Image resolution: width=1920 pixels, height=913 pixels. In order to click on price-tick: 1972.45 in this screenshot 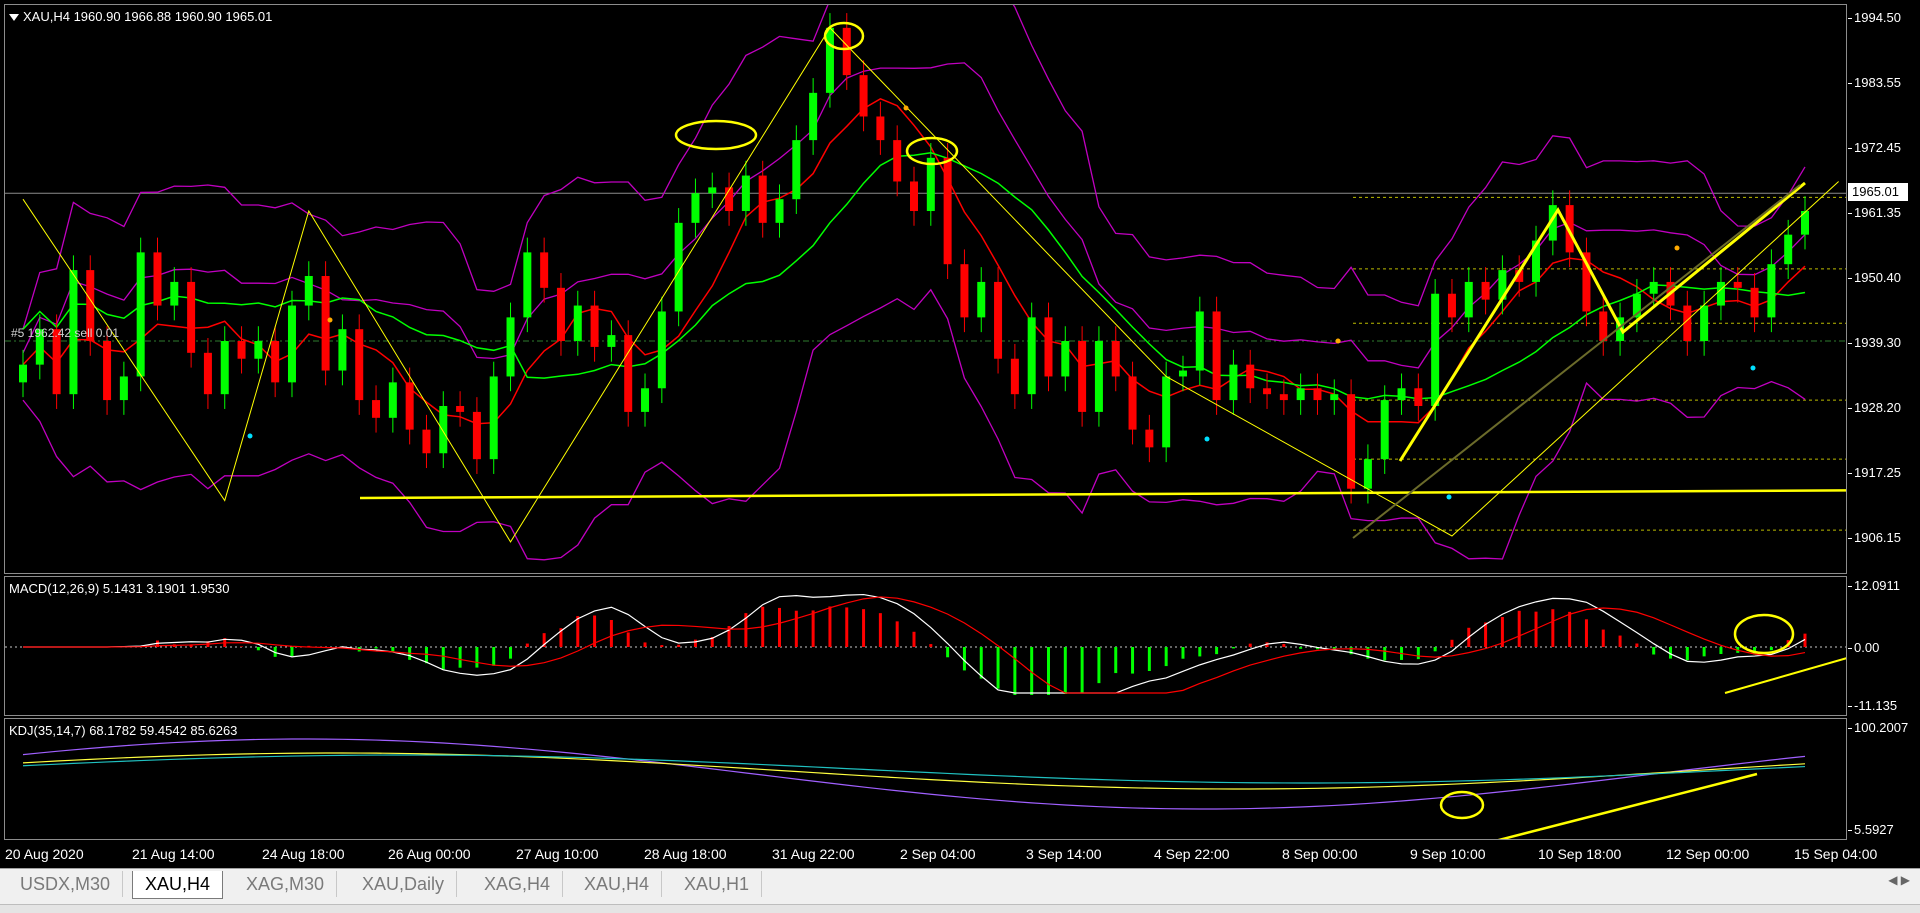, I will do `click(1874, 147)`.